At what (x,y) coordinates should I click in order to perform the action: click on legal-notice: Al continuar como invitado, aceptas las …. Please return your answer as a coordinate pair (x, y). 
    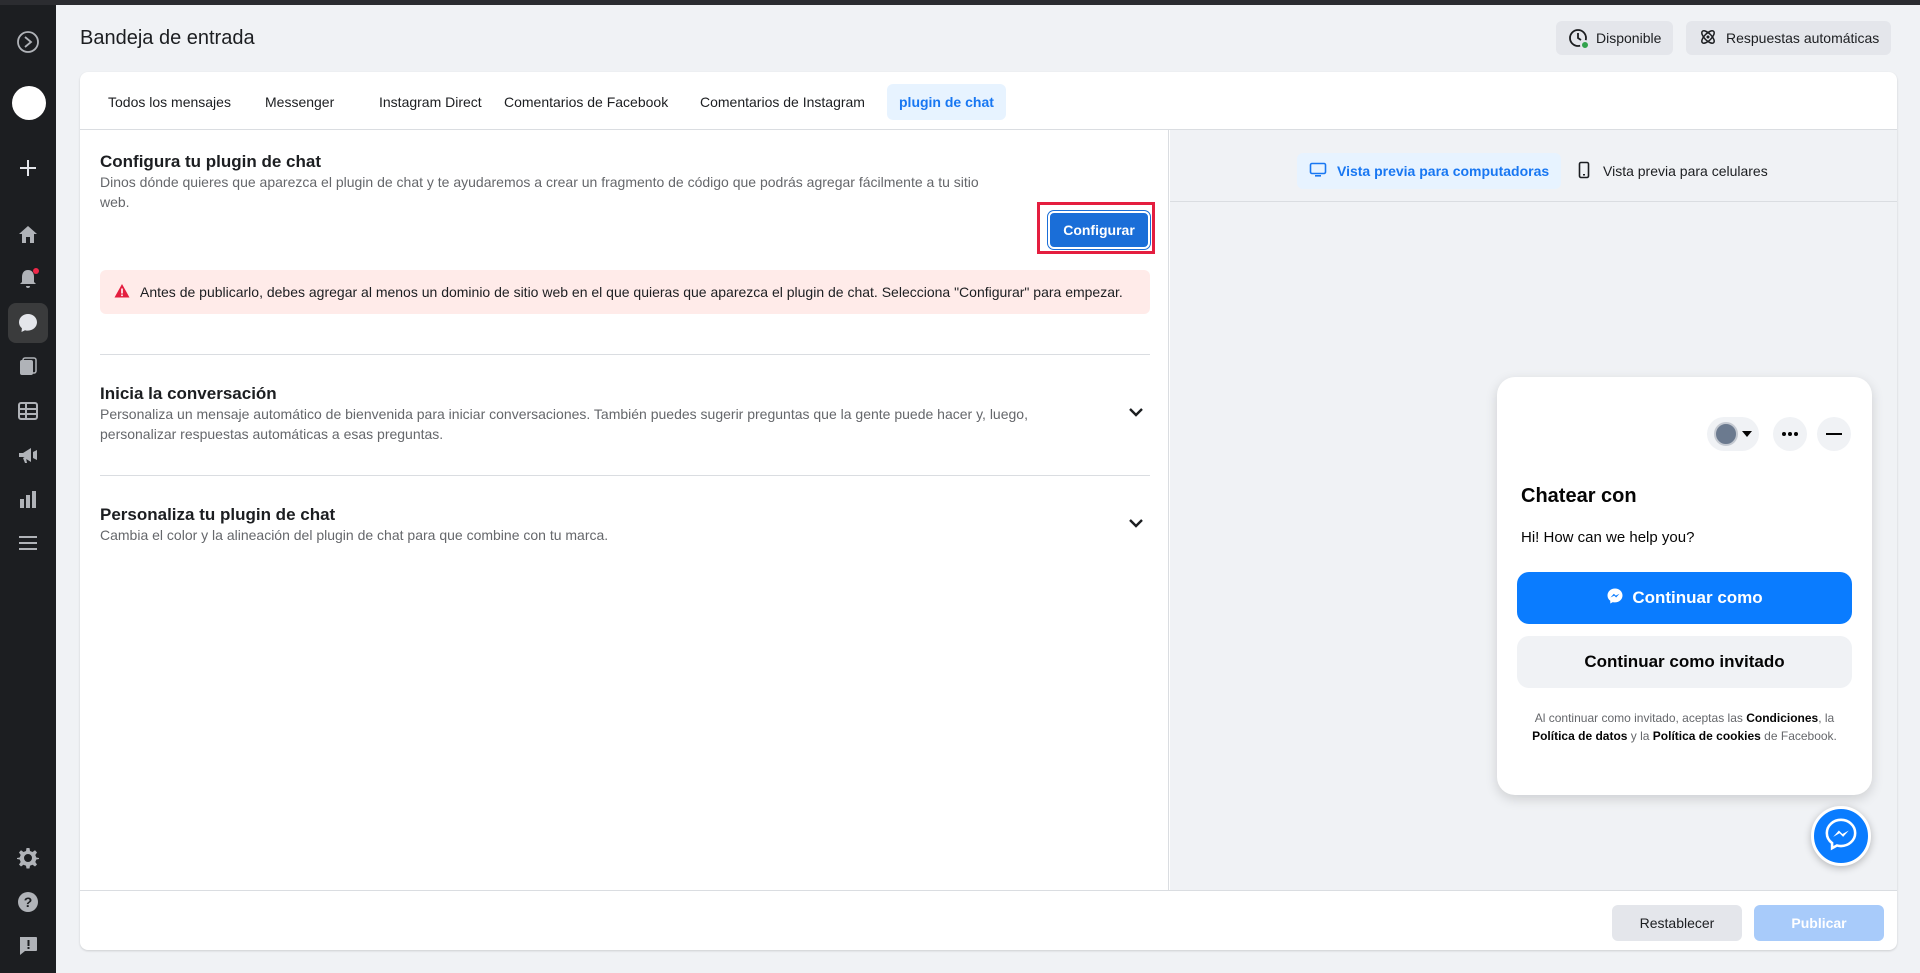
    Looking at the image, I should click on (1684, 727).